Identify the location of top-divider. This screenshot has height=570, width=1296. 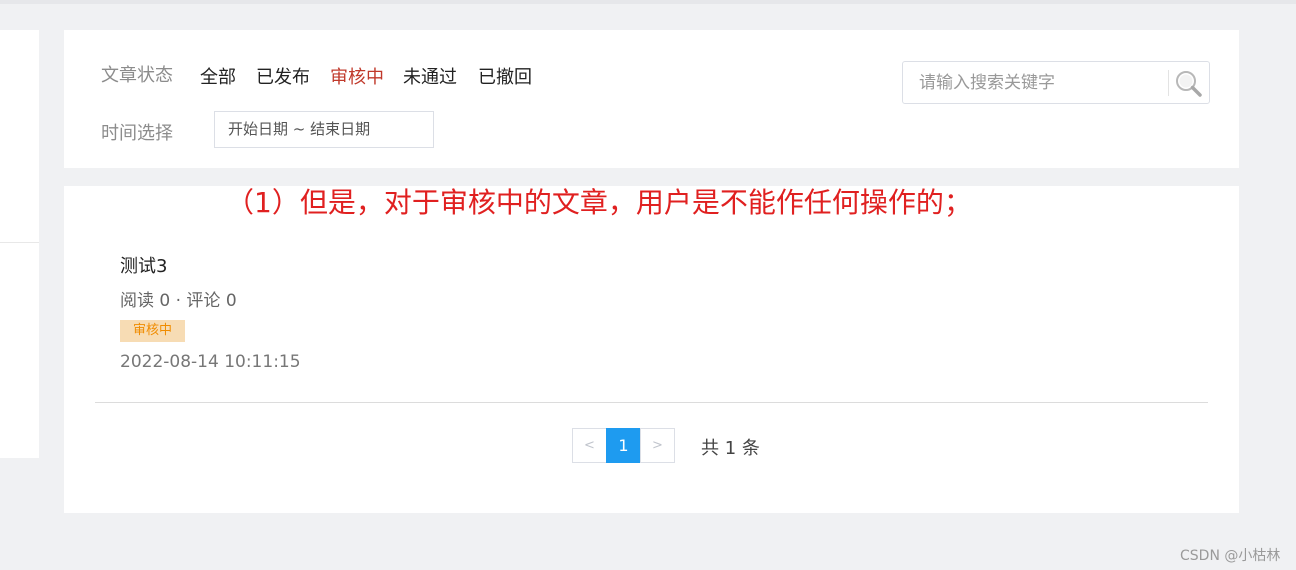
(648, 2).